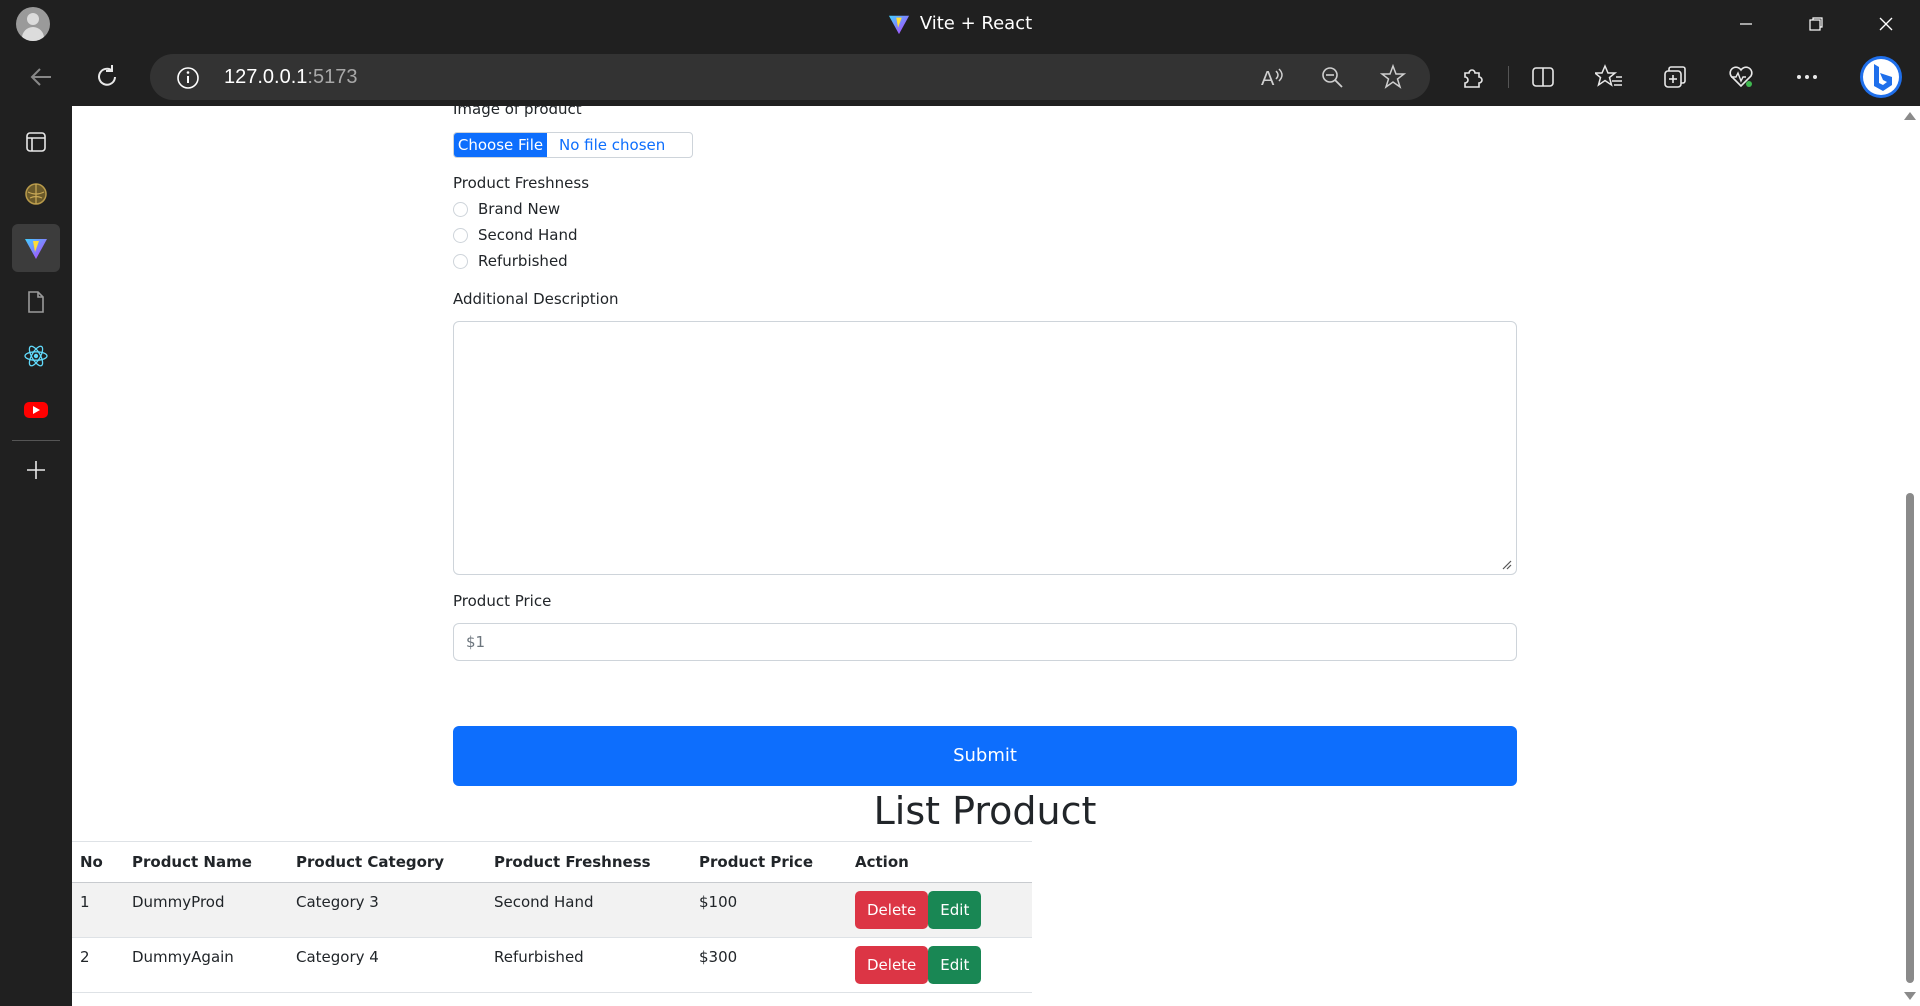 The height and width of the screenshot is (1006, 1920). I want to click on vertical-scrollbar, so click(1910, 556).